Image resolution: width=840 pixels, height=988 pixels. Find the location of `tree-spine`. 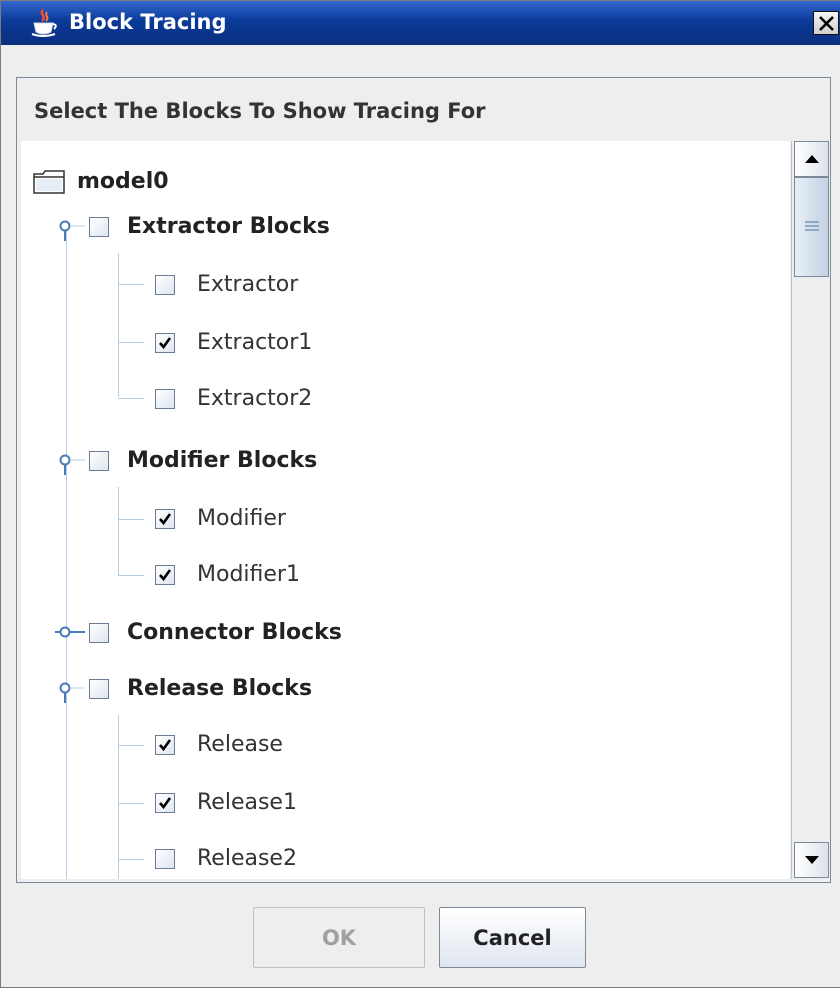

tree-spine is located at coordinates (66, 551).